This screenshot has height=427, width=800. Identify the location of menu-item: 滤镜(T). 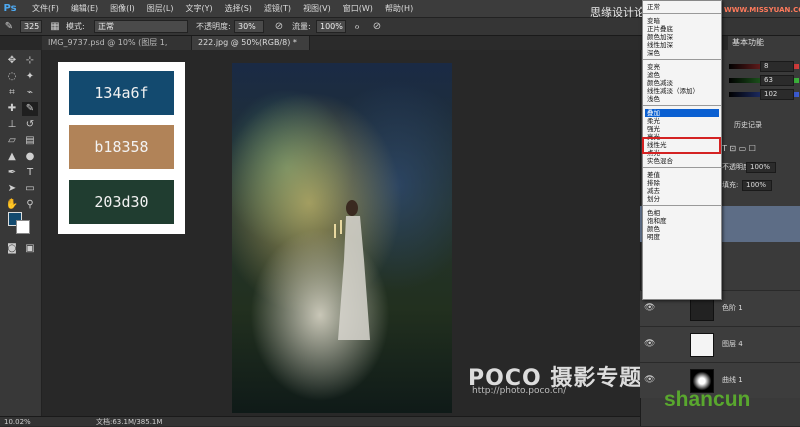
(277, 9).